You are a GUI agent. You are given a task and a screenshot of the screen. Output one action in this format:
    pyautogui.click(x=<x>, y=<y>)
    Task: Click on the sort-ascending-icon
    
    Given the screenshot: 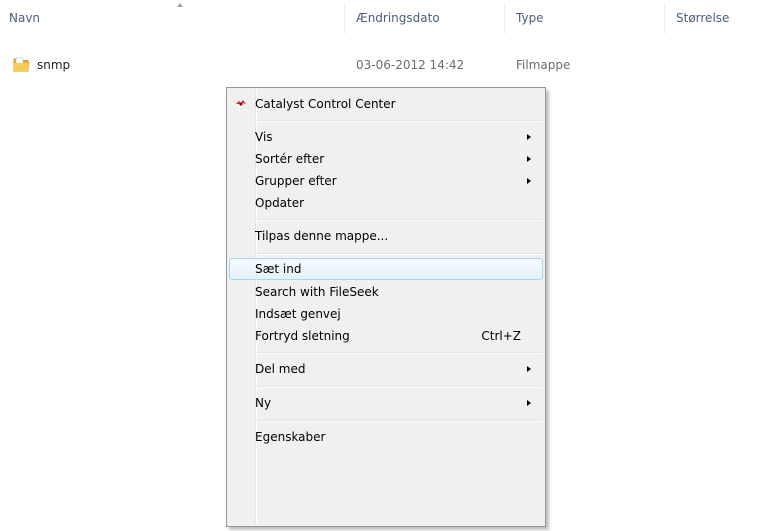 What is the action you would take?
    pyautogui.click(x=180, y=5)
    